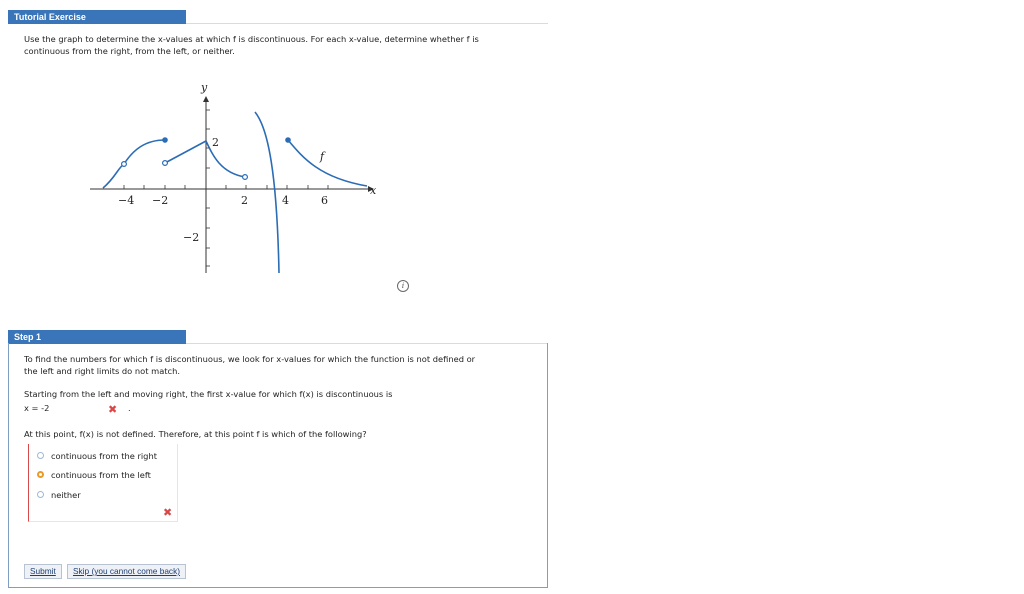  Describe the element at coordinates (373, 190) in the screenshot. I see `x-axis-label: x` at that location.